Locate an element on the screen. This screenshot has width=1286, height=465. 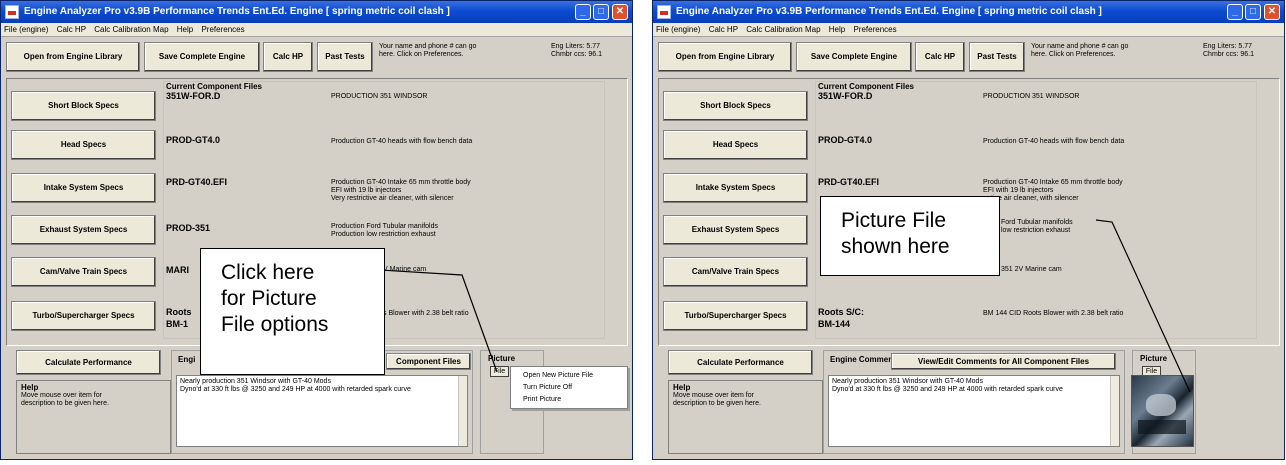
turbo-file-name-partial: Roots is located at coordinates (179, 312).